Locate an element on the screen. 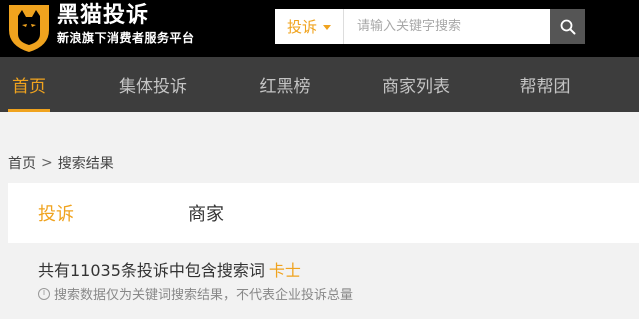 Image resolution: width=639 pixels, height=319 pixels. nav-item-group-complaints: 集体投诉 is located at coordinates (153, 84).